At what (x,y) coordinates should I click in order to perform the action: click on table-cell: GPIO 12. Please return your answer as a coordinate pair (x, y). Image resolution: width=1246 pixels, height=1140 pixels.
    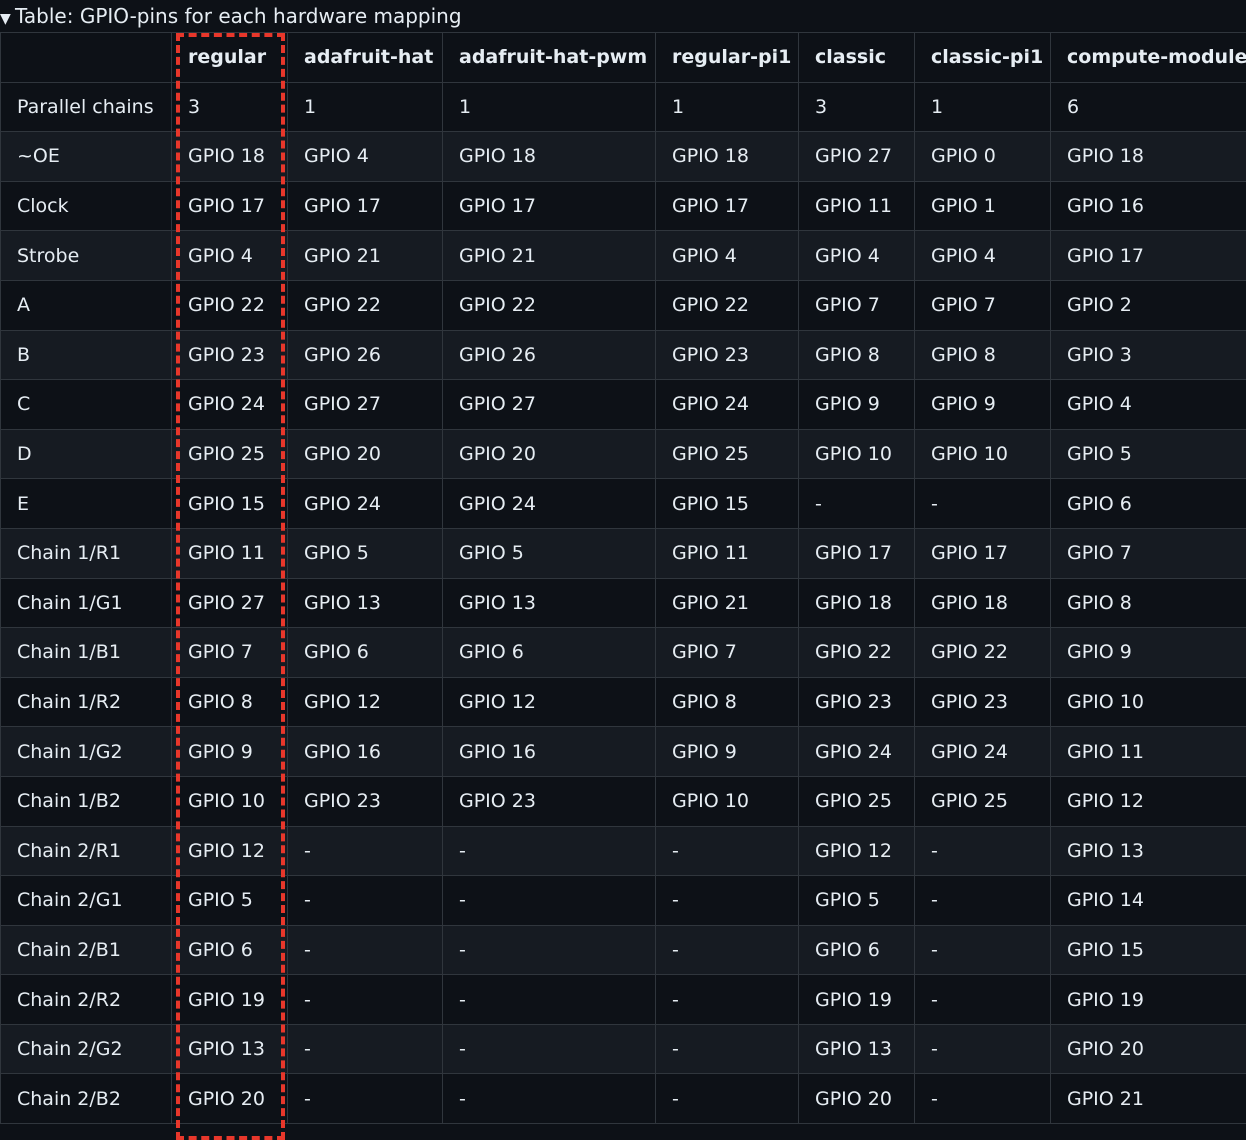
    Looking at the image, I should click on (857, 851).